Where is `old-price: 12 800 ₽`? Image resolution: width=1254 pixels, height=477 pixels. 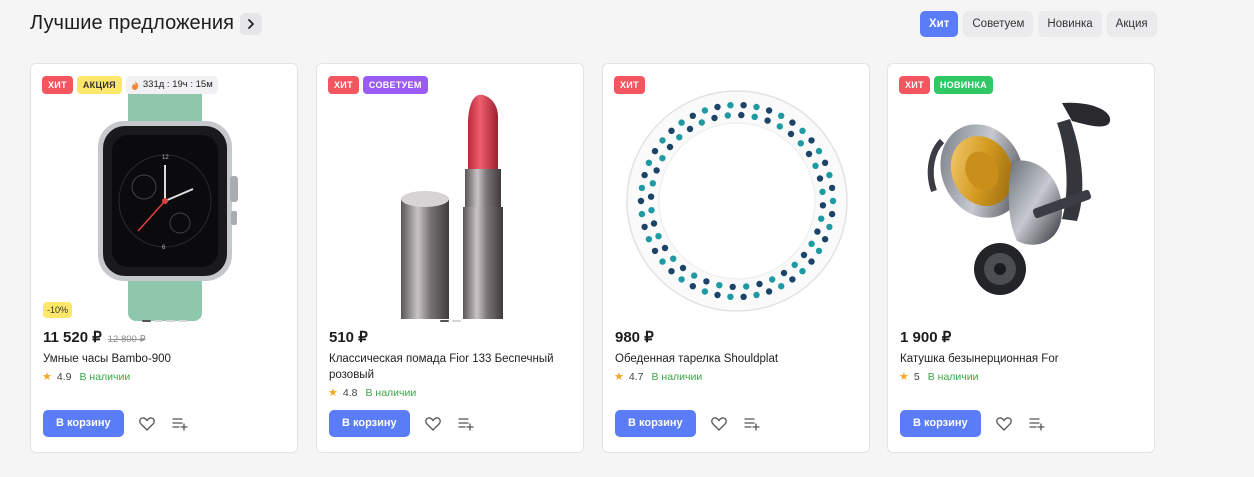
old-price: 12 800 ₽ is located at coordinates (126, 339).